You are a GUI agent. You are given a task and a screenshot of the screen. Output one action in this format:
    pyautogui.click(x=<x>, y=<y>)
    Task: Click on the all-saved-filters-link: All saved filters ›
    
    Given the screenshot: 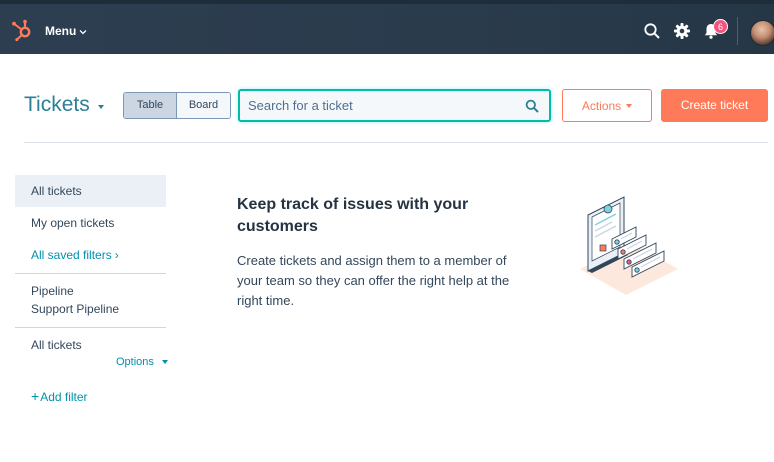 What is the action you would take?
    pyautogui.click(x=90, y=255)
    